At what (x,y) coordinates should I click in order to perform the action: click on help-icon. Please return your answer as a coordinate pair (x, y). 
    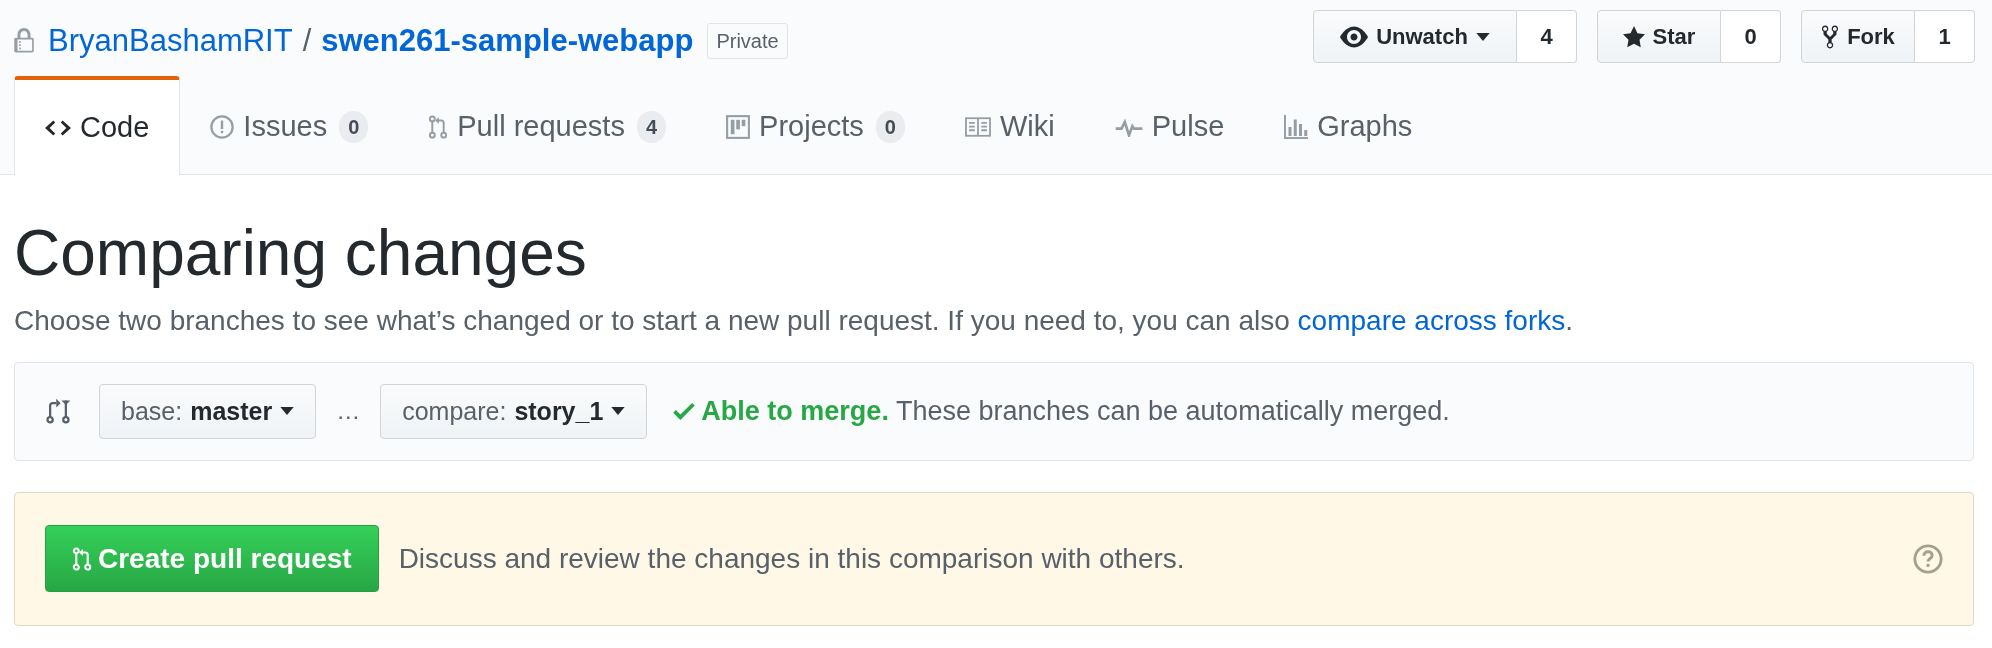
    Looking at the image, I should click on (1928, 558).